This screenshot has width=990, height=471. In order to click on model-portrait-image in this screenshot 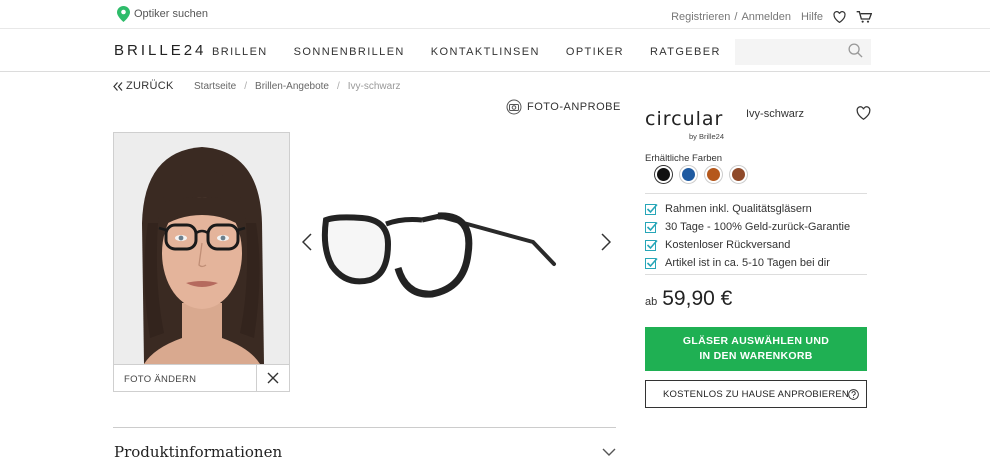, I will do `click(201, 248)`.